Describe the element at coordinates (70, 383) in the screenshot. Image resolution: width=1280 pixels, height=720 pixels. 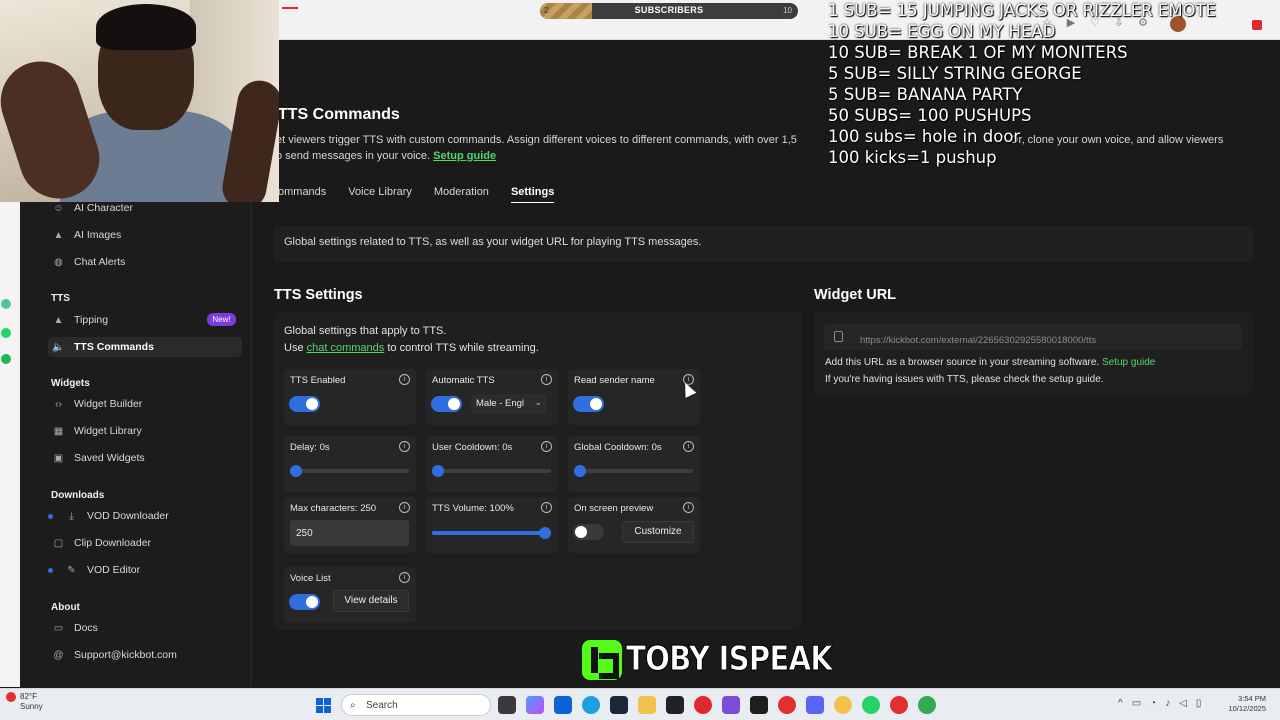
I see `sidebar-section-widgets: Widgets` at that location.